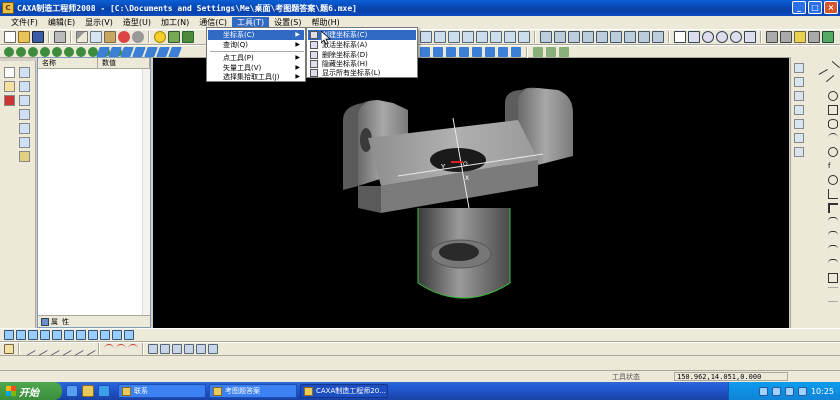  Describe the element at coordinates (831, 7) in the screenshot. I see `close-button: ×` at that location.